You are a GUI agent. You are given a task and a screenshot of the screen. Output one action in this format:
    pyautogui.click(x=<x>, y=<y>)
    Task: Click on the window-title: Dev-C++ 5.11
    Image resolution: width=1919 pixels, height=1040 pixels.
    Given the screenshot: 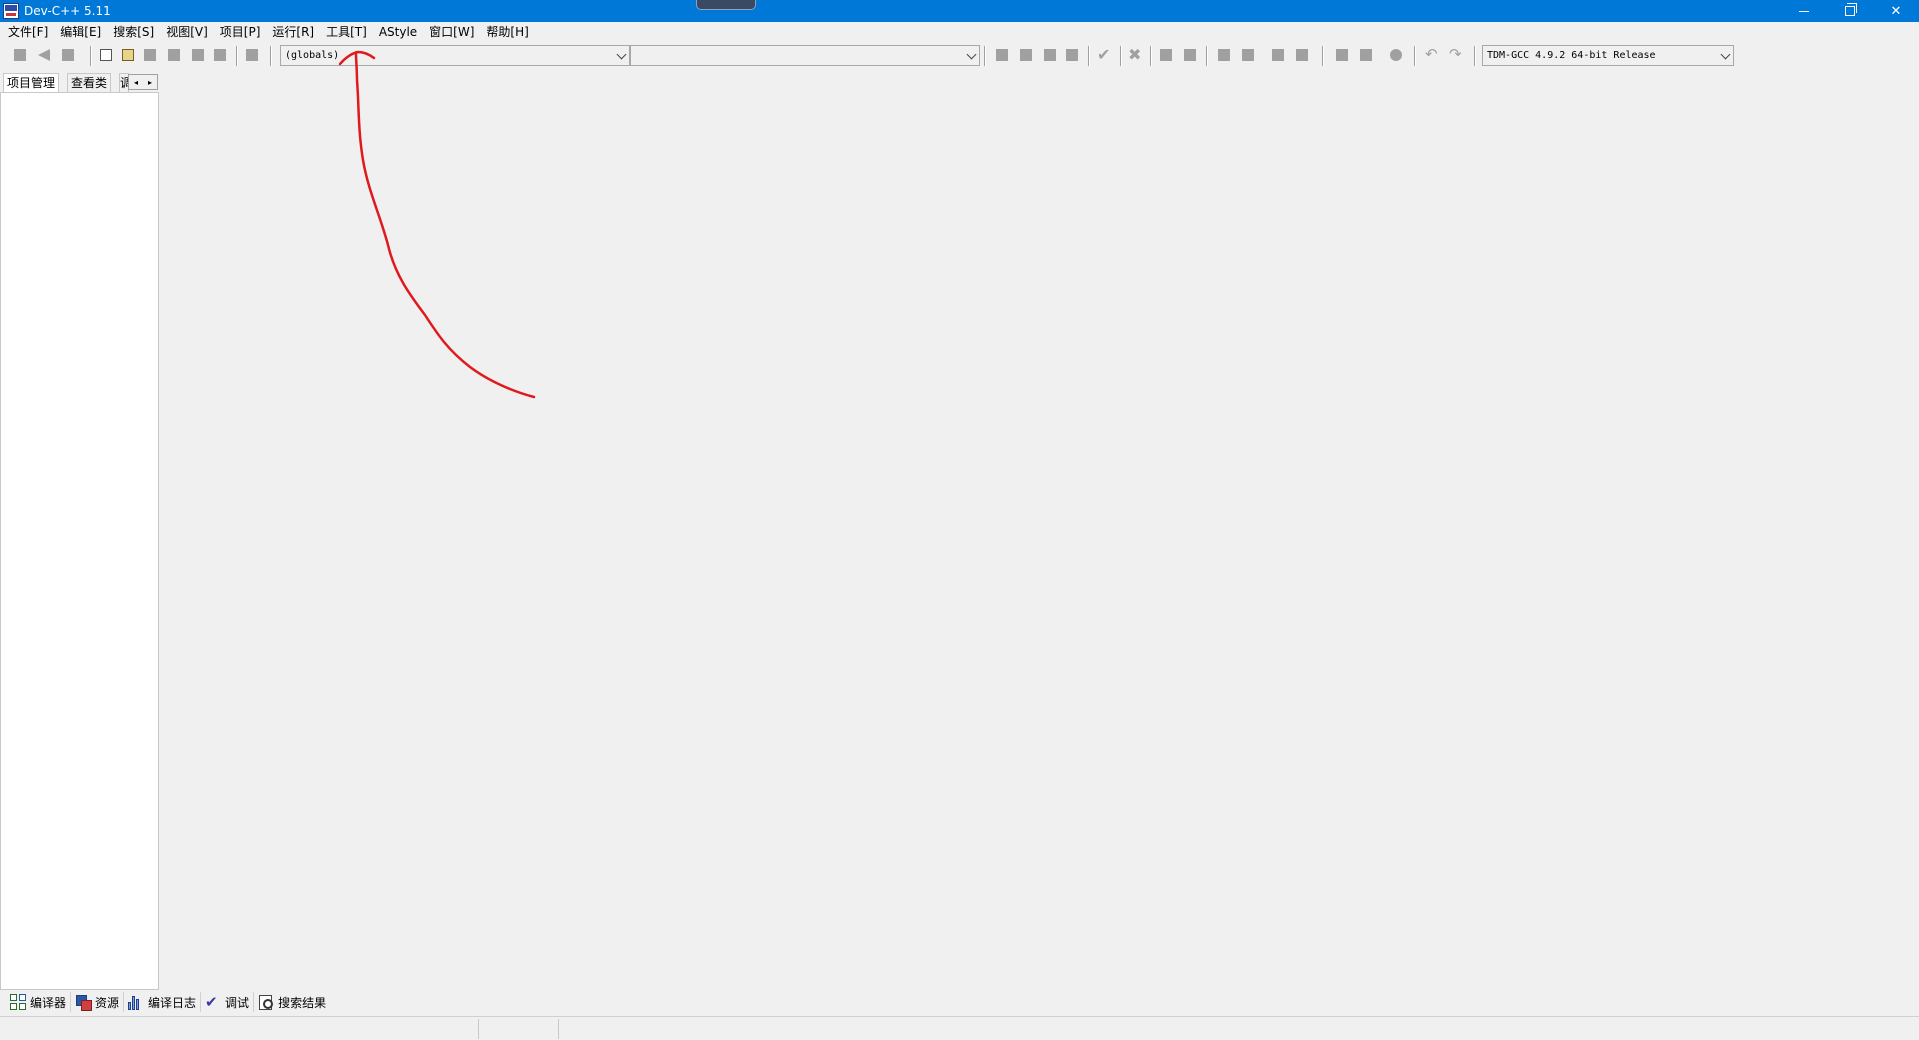 What is the action you would take?
    pyautogui.click(x=67, y=11)
    